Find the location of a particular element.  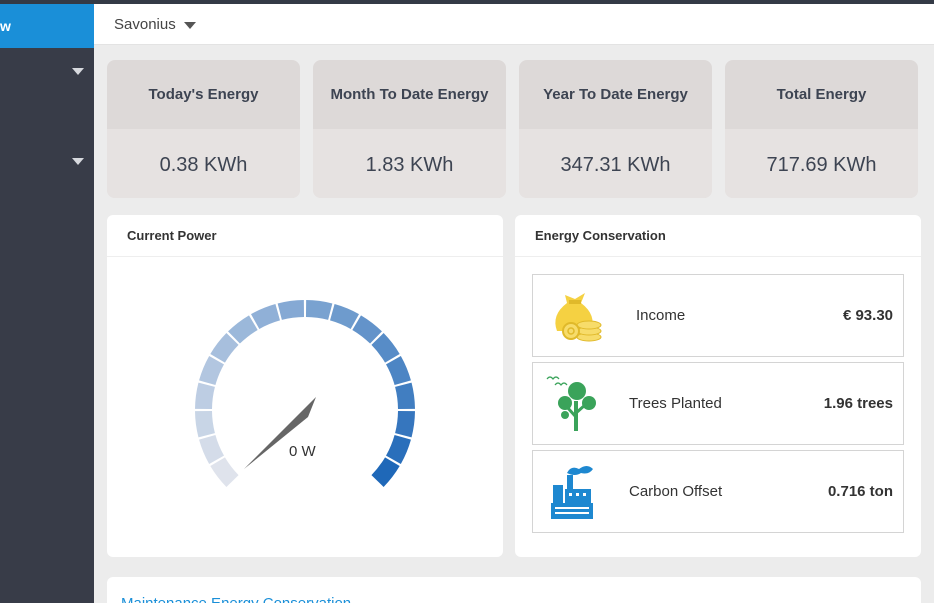

card-title: Maintenance Energy Conservation is located at coordinates (236, 599).